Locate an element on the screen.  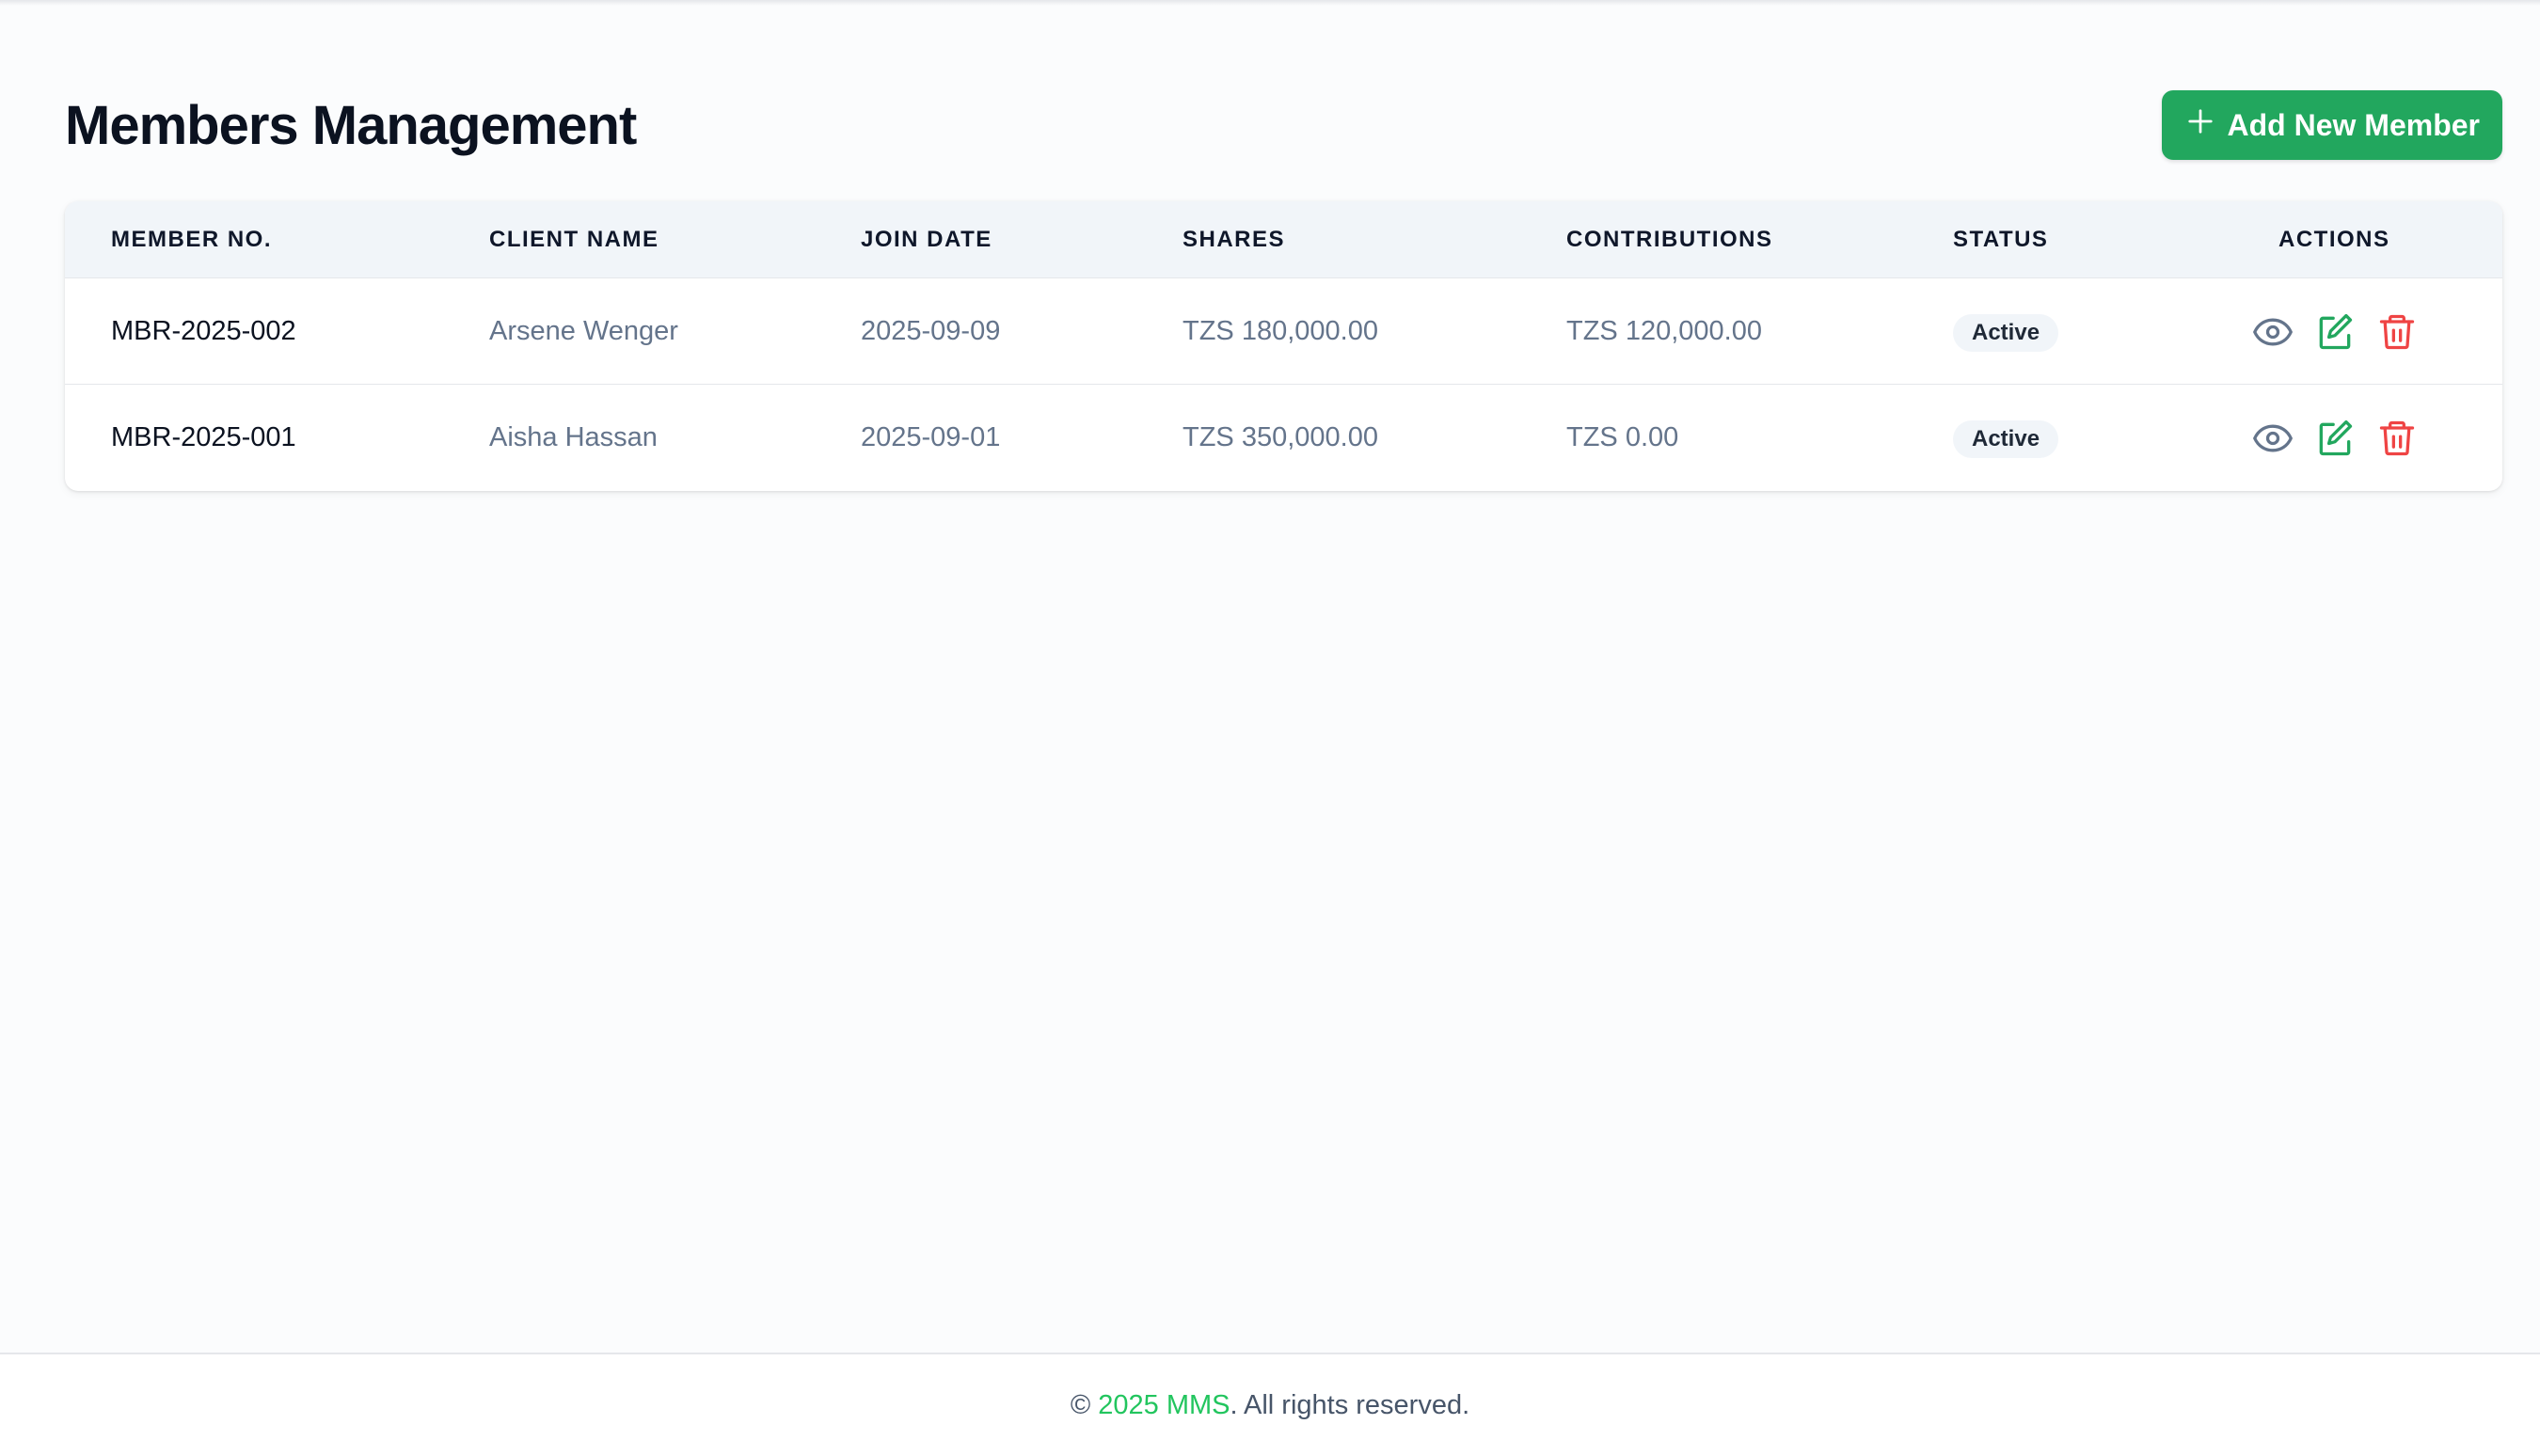
client-name-cell: Aisha Hassan is located at coordinates (574, 437).